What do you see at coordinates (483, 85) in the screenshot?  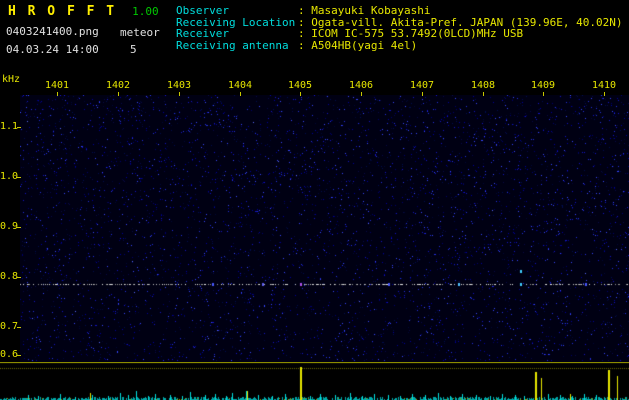 I see `x-tick-label: 1408` at bounding box center [483, 85].